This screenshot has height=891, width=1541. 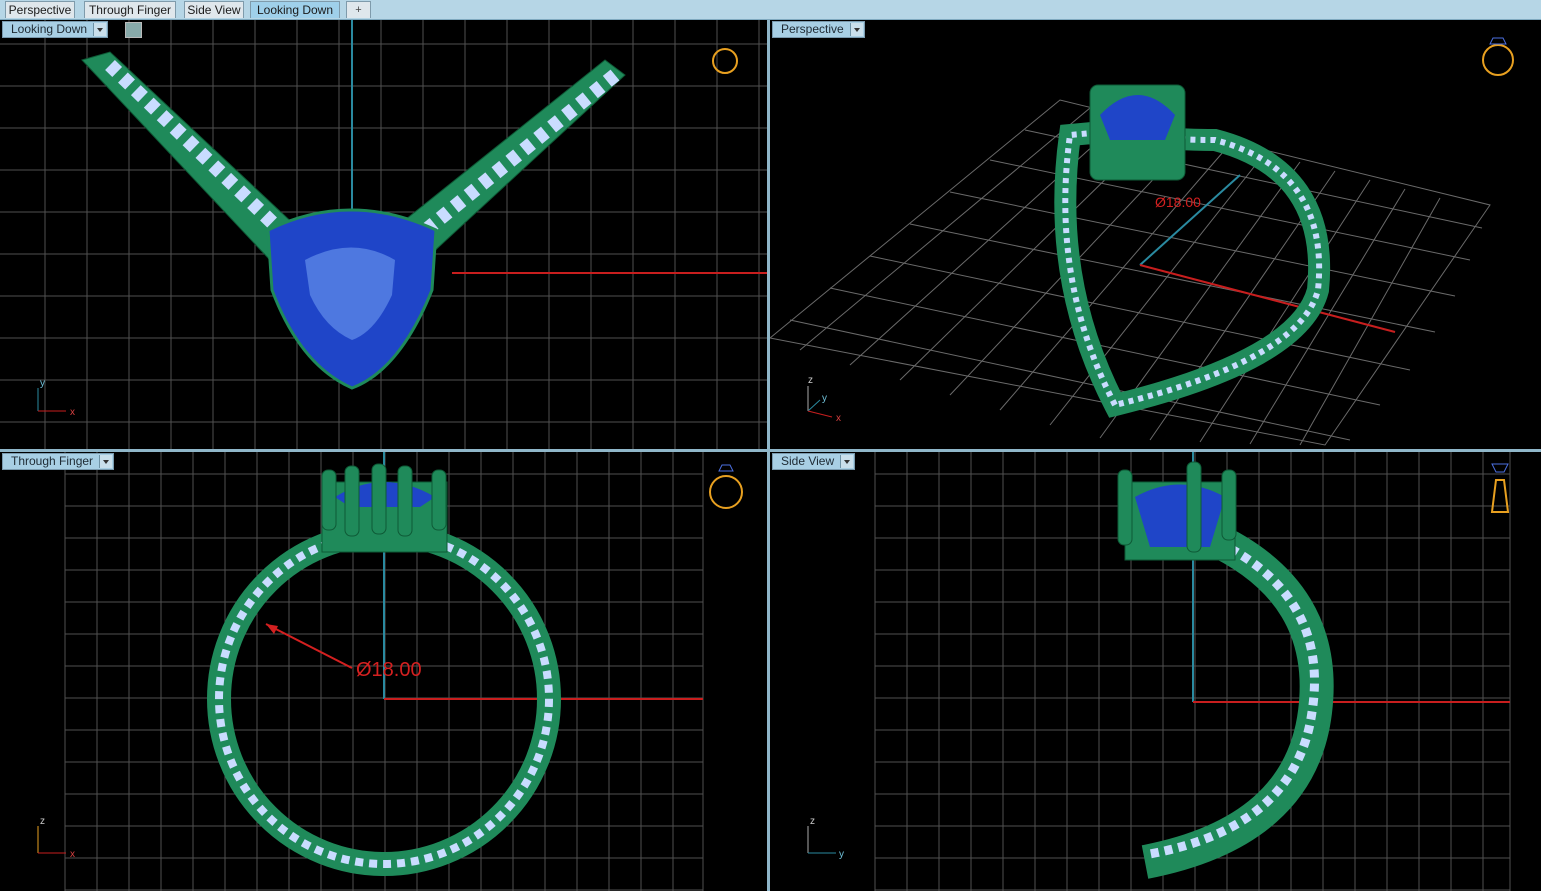 What do you see at coordinates (130, 9) in the screenshot?
I see `tab-through-finger: Through Finger` at bounding box center [130, 9].